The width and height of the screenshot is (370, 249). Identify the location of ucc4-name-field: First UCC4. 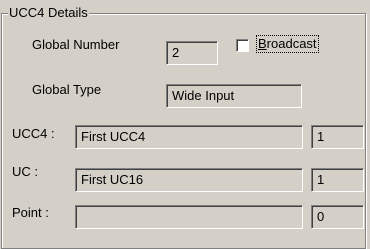
(189, 137).